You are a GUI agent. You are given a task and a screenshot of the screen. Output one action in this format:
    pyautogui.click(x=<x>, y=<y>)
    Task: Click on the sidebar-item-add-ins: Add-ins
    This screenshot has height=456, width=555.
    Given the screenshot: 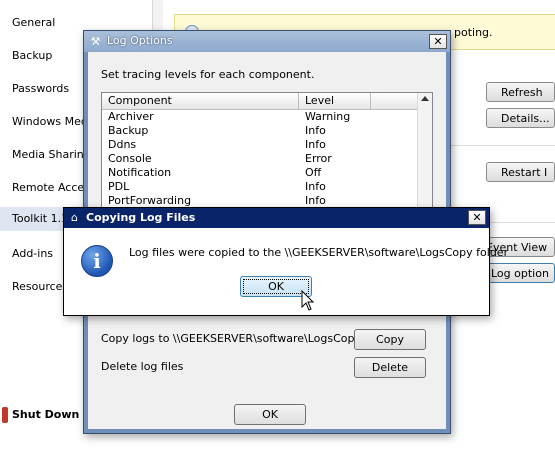 What is the action you would take?
    pyautogui.click(x=32, y=253)
    